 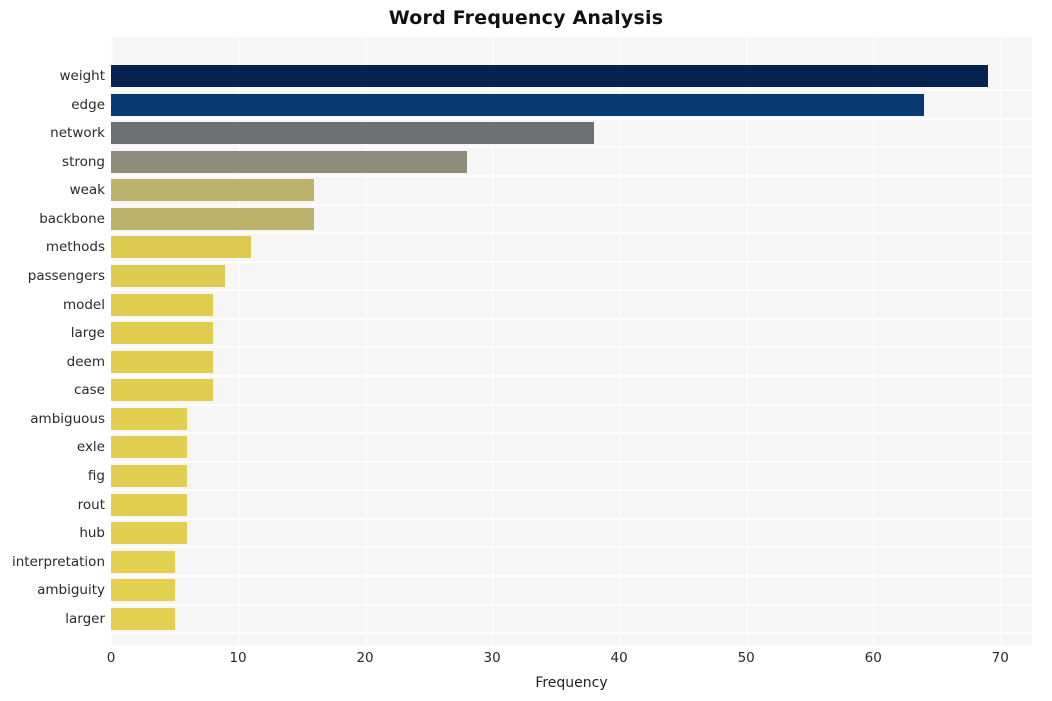 What do you see at coordinates (619, 658) in the screenshot?
I see `x-axis-tick-label: 40` at bounding box center [619, 658].